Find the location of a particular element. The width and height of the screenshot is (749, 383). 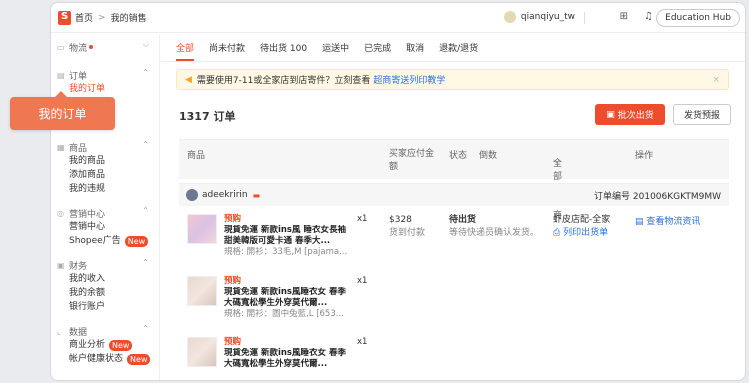

sidebar-section-data: ⌞ 数据 ⌃ is located at coordinates (108, 331).